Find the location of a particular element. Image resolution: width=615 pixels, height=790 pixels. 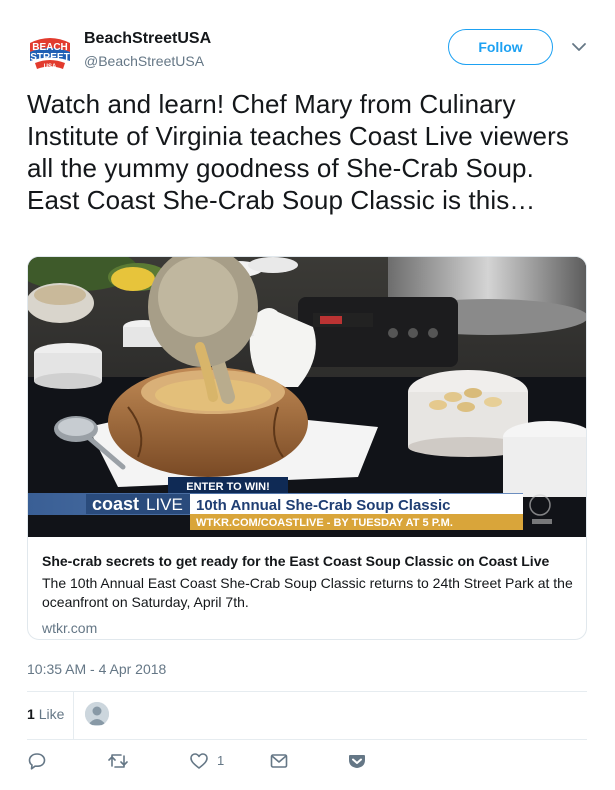

beach-street-usa-logo-icon: BEACH STREET USA is located at coordinates (50, 52).